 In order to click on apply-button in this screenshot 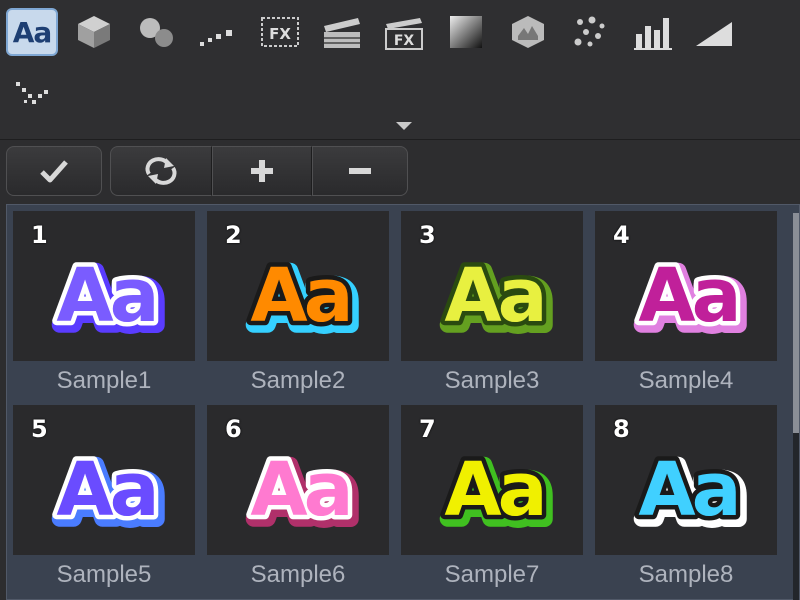, I will do `click(54, 171)`.